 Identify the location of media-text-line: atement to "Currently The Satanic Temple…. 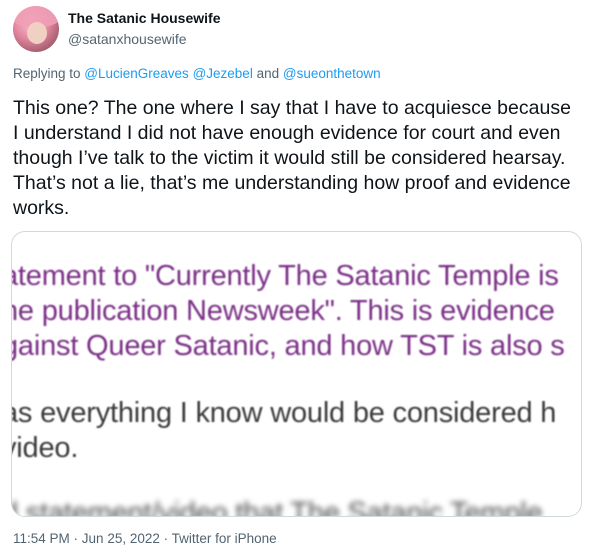
(285, 276).